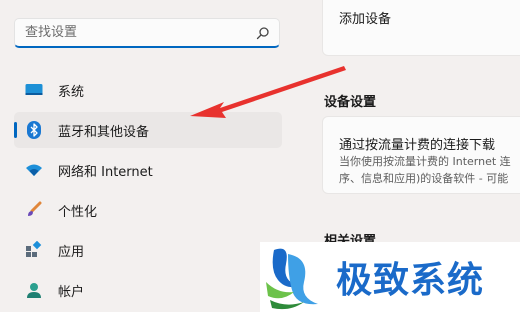 The image size is (520, 312). What do you see at coordinates (15, 130) in the screenshot?
I see `selection-indicator` at bounding box center [15, 130].